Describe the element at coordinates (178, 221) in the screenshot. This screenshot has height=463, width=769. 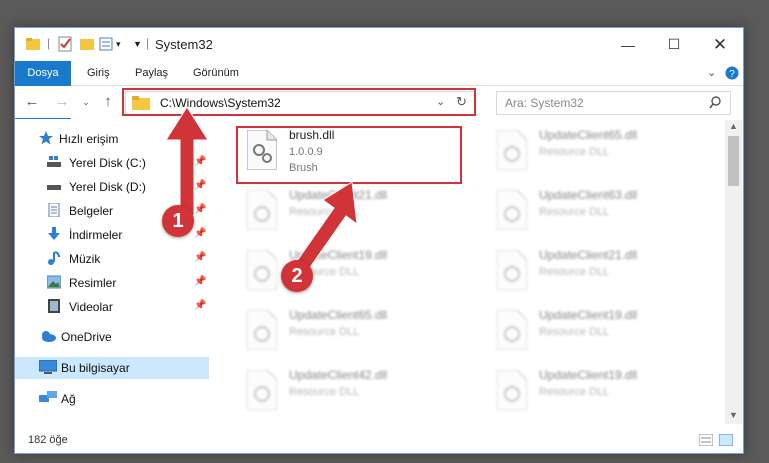
I see `callout-badge-1: 1` at that location.